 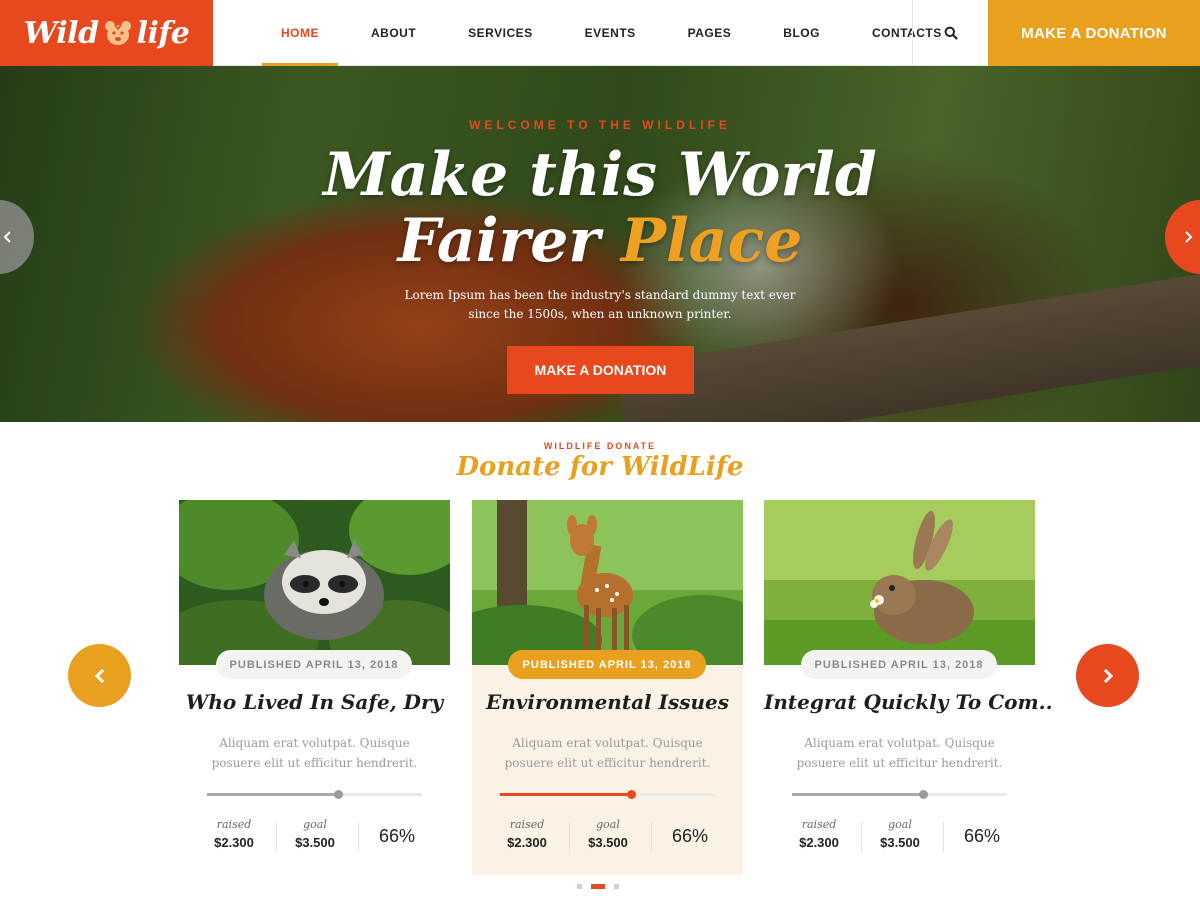 I want to click on carousel-pagination, so click(x=598, y=886).